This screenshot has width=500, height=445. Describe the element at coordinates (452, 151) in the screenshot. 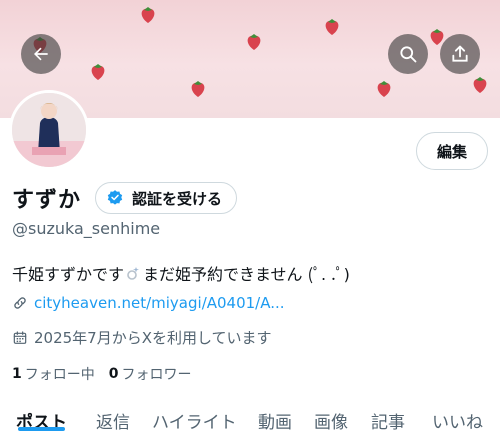

I see `edit-profile-button: 編集` at that location.